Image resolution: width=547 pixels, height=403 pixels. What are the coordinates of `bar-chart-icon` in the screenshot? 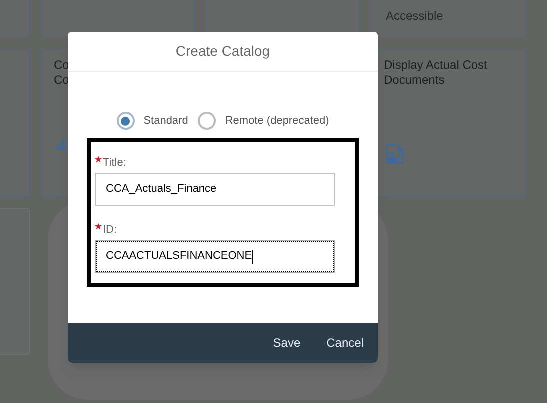 It's located at (61, 144).